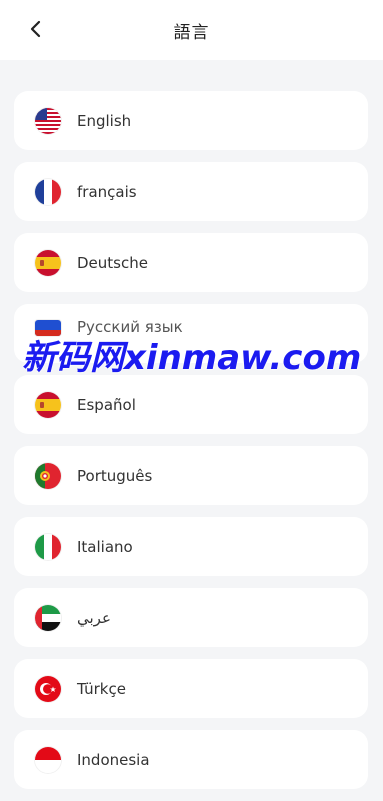 The image size is (383, 801). Describe the element at coordinates (191, 617) in the screenshot. I see `language-item-arabic: عربي` at that location.